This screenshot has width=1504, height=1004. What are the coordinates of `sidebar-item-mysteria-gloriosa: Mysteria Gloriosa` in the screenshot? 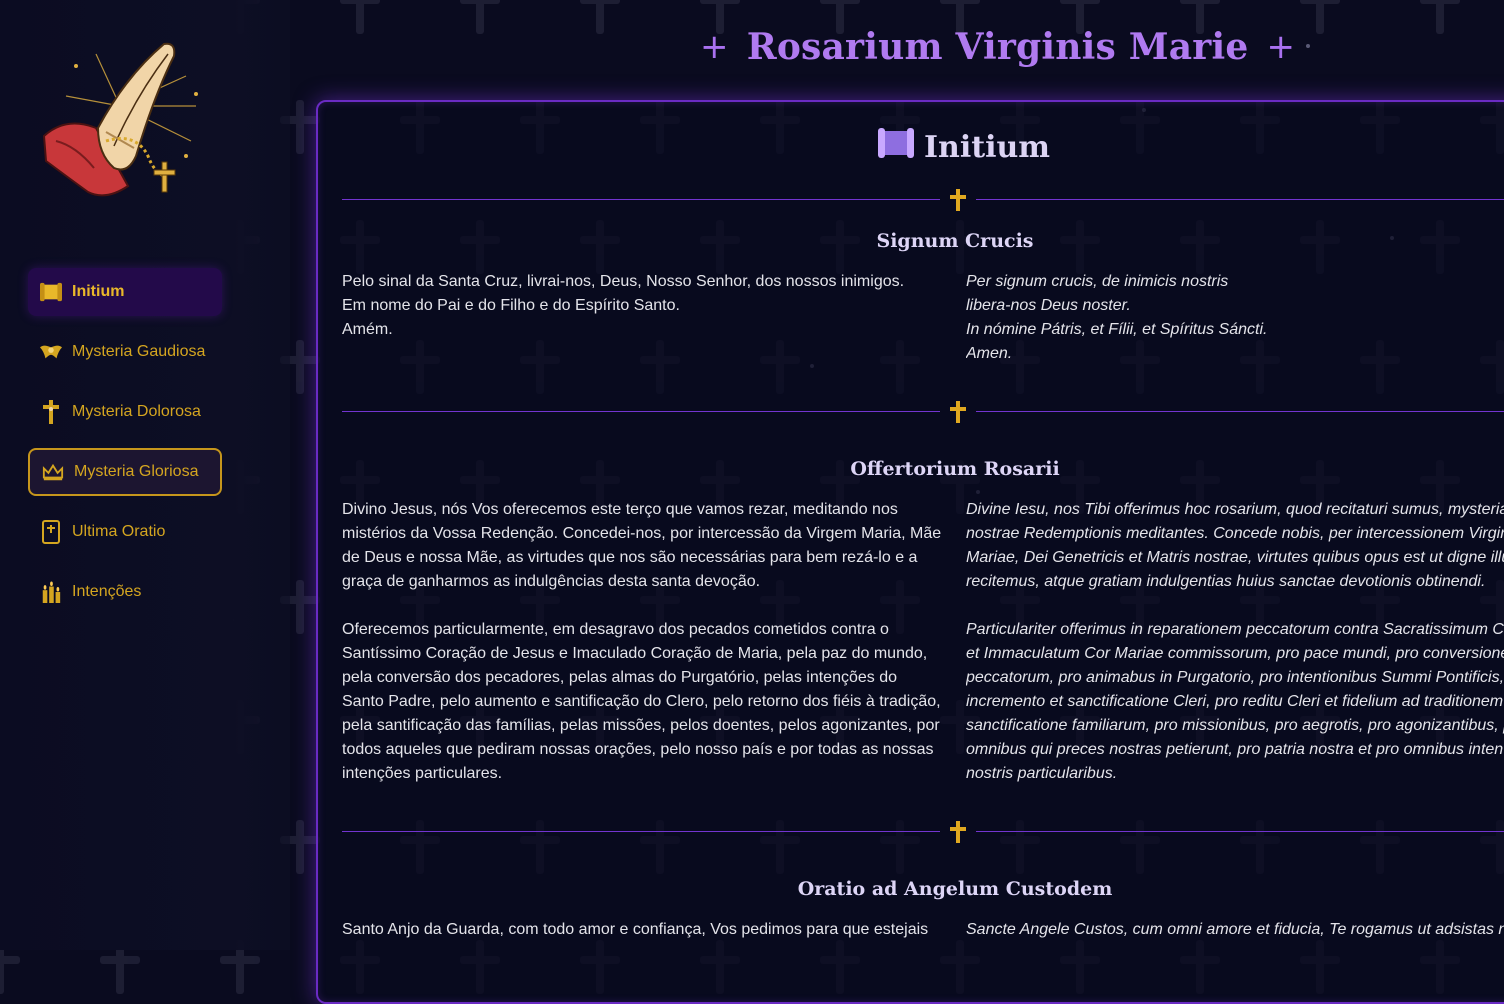 It's located at (125, 472).